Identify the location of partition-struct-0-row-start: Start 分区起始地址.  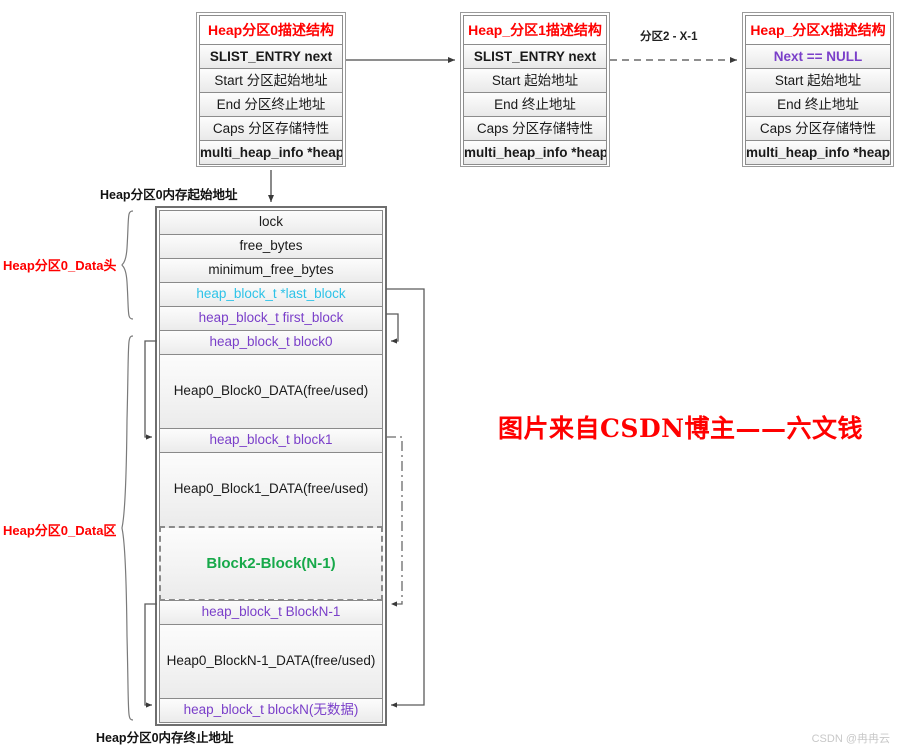
(271, 80).